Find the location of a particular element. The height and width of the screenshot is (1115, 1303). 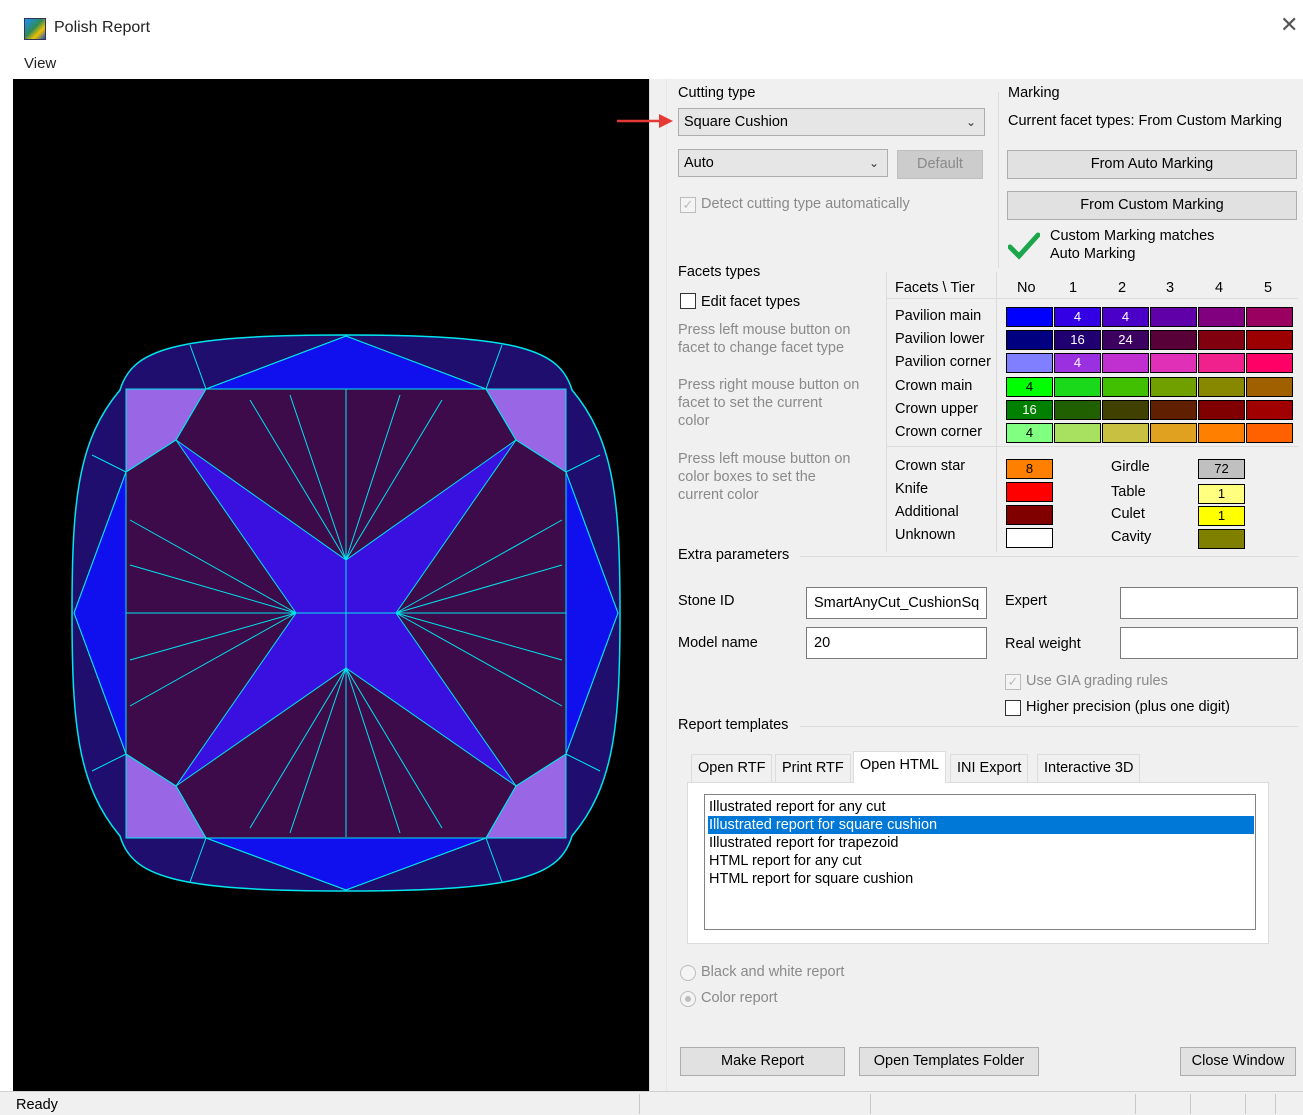

help-text: color is located at coordinates (694, 421).